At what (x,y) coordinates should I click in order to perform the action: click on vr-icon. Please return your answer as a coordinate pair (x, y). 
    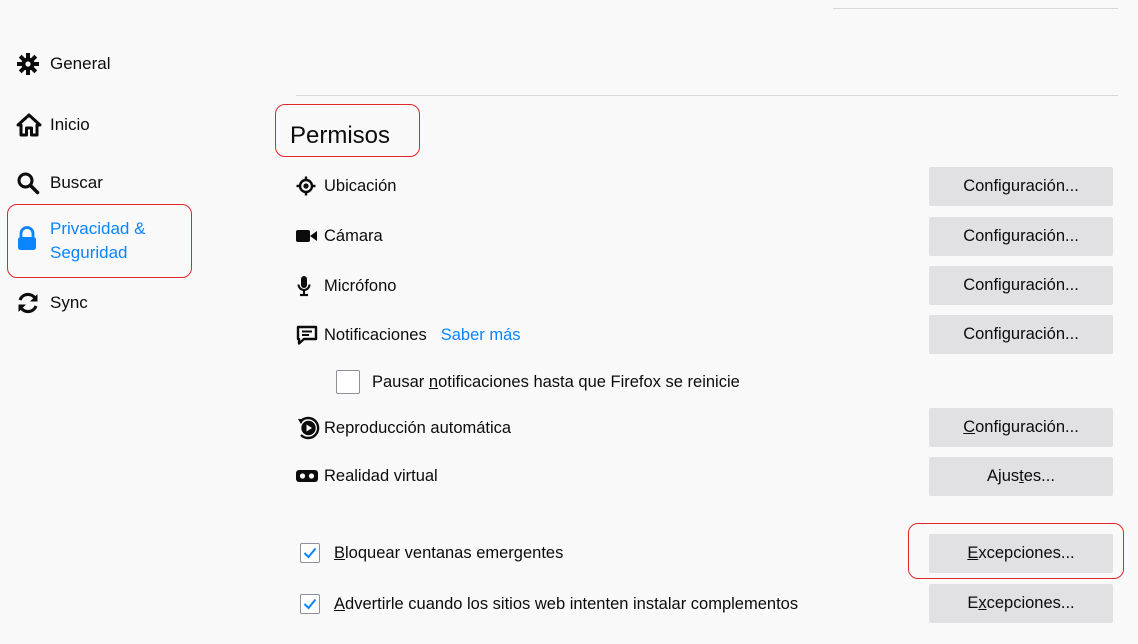
    Looking at the image, I should click on (310, 476).